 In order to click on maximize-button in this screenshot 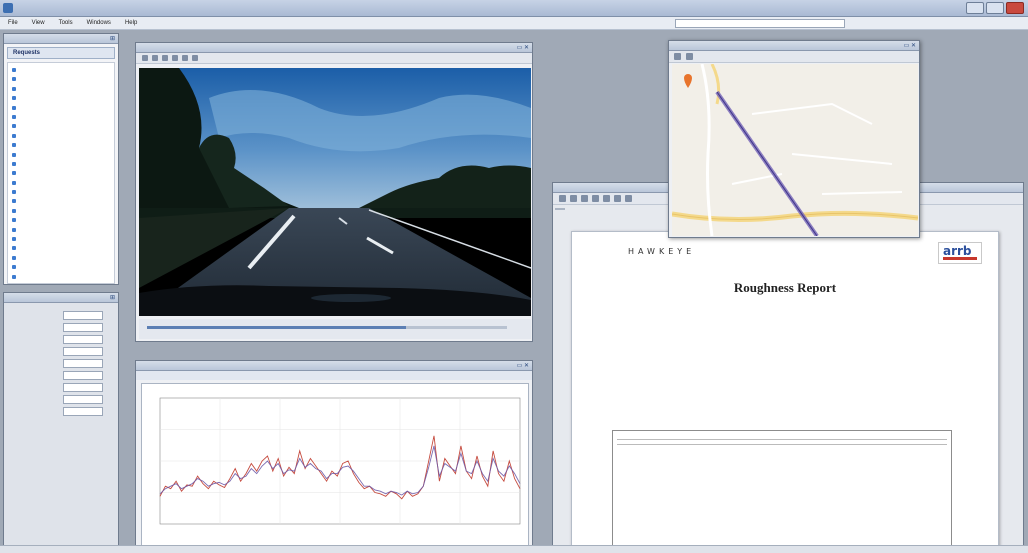, I will do `click(995, 8)`.